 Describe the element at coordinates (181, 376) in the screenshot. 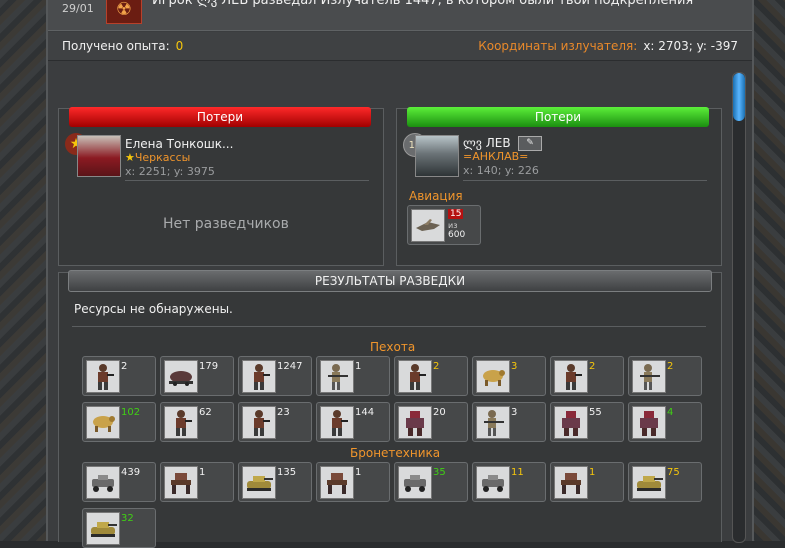

I see `drone-icon` at that location.